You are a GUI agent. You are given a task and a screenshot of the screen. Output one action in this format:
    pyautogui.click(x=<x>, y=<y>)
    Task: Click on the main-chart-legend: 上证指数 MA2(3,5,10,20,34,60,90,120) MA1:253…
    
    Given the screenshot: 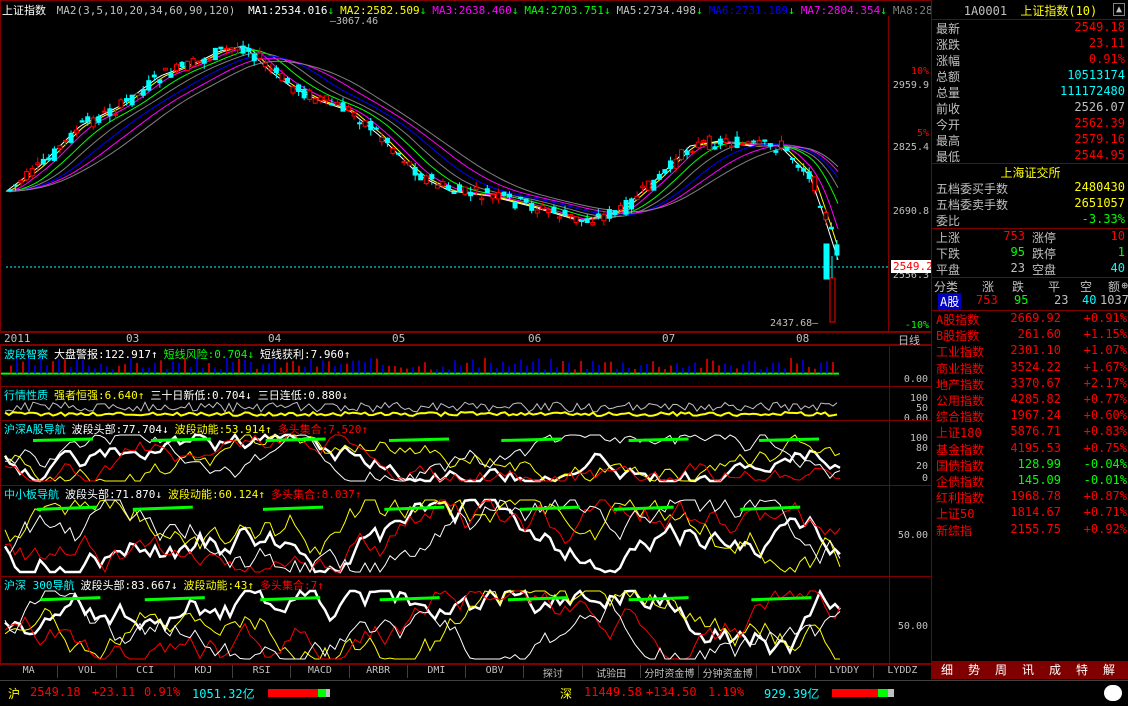 What is the action you would take?
    pyautogui.click(x=490, y=9)
    